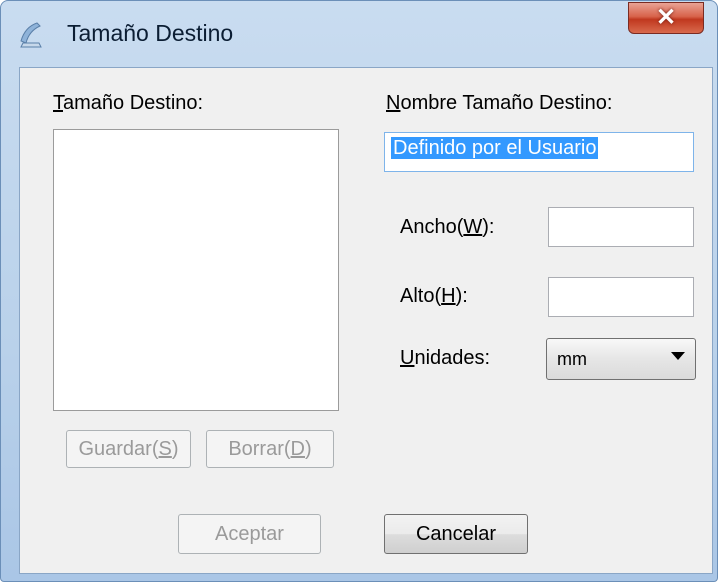  I want to click on save-button: Guardar(S), so click(128, 449).